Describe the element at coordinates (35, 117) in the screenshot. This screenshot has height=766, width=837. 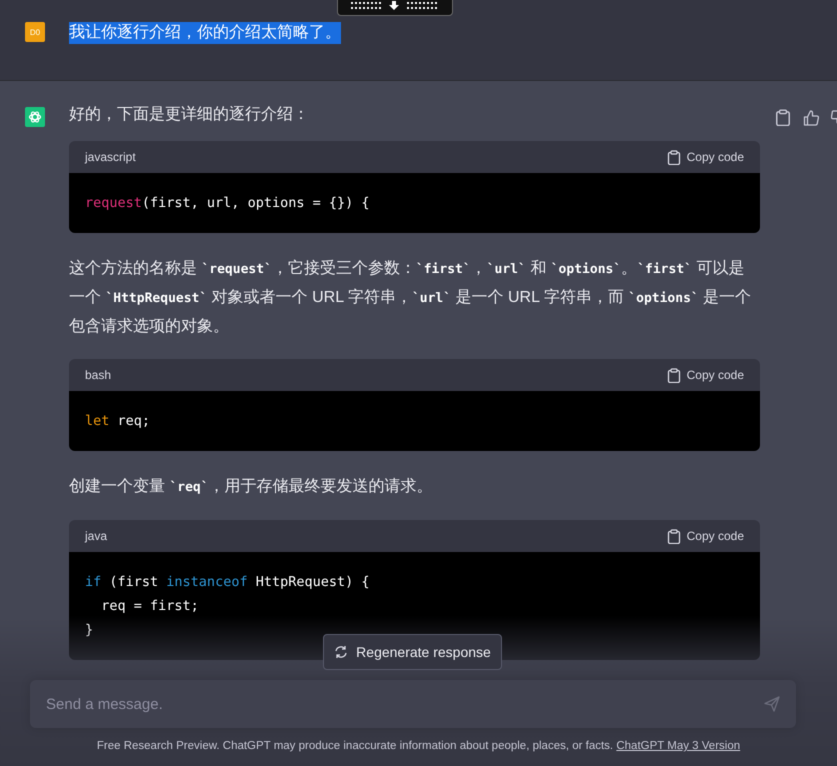
I see `assistant-avatar` at that location.